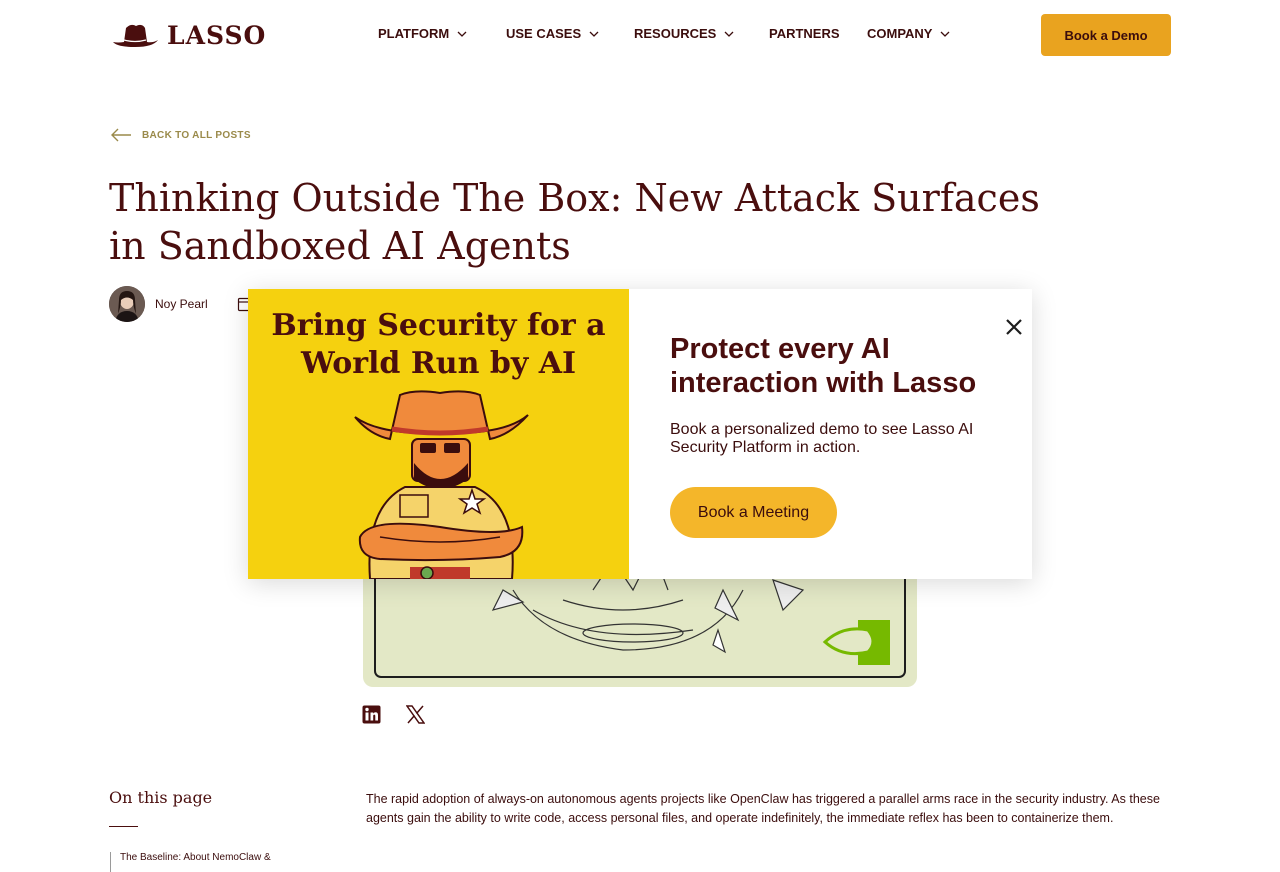 The height and width of the screenshot is (872, 1280). What do you see at coordinates (438, 344) in the screenshot?
I see `promo-headline: Bring Security for a World Run by AI` at bounding box center [438, 344].